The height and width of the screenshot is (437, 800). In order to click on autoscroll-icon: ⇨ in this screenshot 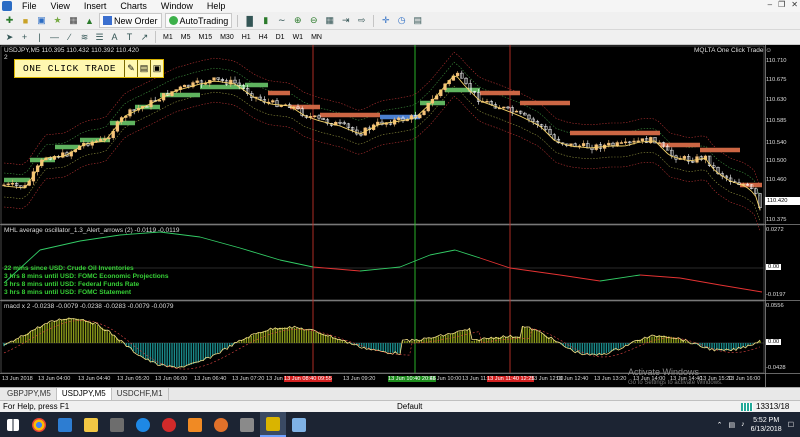, I will do `click(361, 20)`.